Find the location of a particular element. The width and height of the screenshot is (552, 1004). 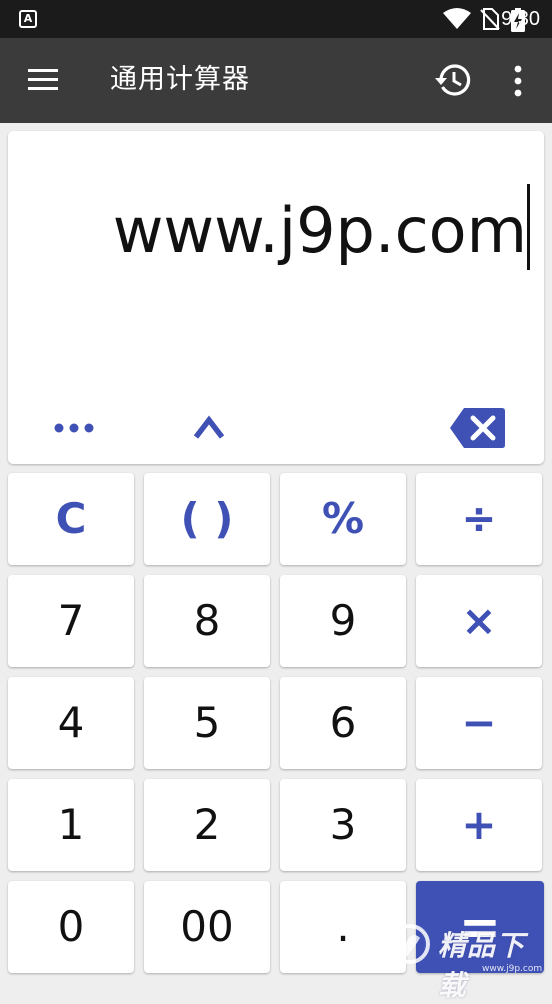

key-label: 2 is located at coordinates (207, 824).